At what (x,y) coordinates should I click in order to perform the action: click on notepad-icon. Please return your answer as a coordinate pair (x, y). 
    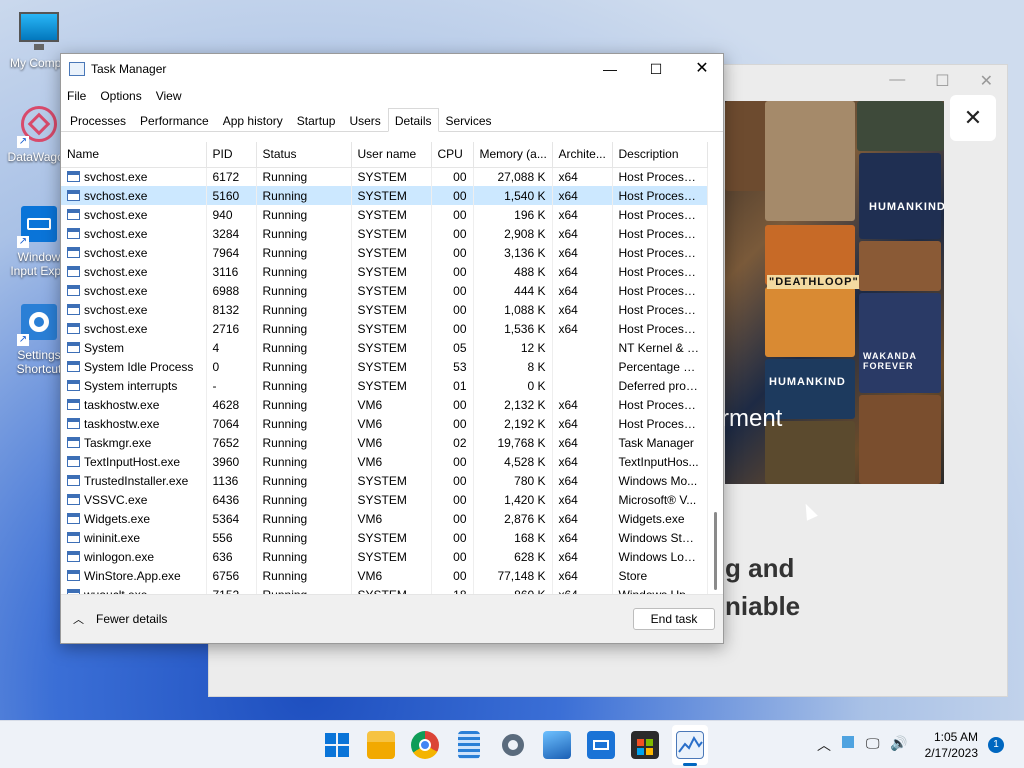
    Looking at the image, I should click on (469, 745).